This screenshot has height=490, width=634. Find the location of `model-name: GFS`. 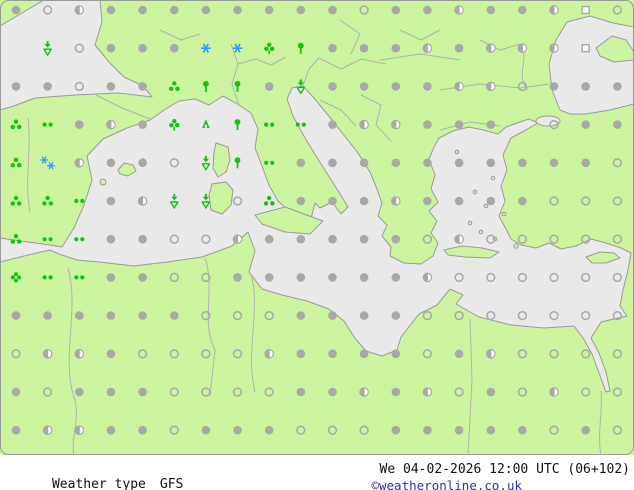

model-name: GFS is located at coordinates (171, 483).